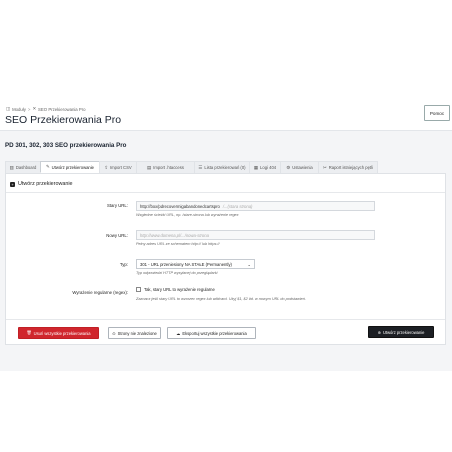 This screenshot has height=452, width=452. I want to click on delete-all-label: Usuń wszystkie przekierowania, so click(62, 333).